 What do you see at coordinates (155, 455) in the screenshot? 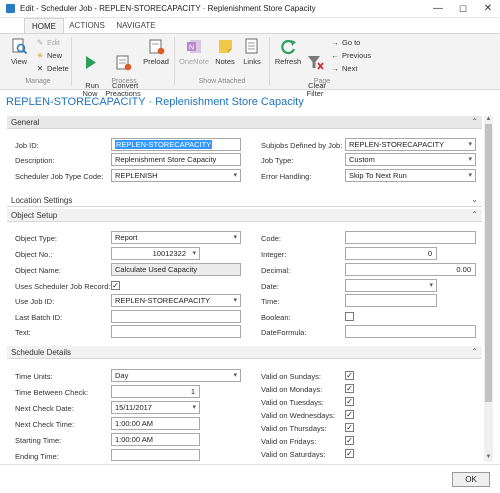
I see `ending-time-field` at bounding box center [155, 455].